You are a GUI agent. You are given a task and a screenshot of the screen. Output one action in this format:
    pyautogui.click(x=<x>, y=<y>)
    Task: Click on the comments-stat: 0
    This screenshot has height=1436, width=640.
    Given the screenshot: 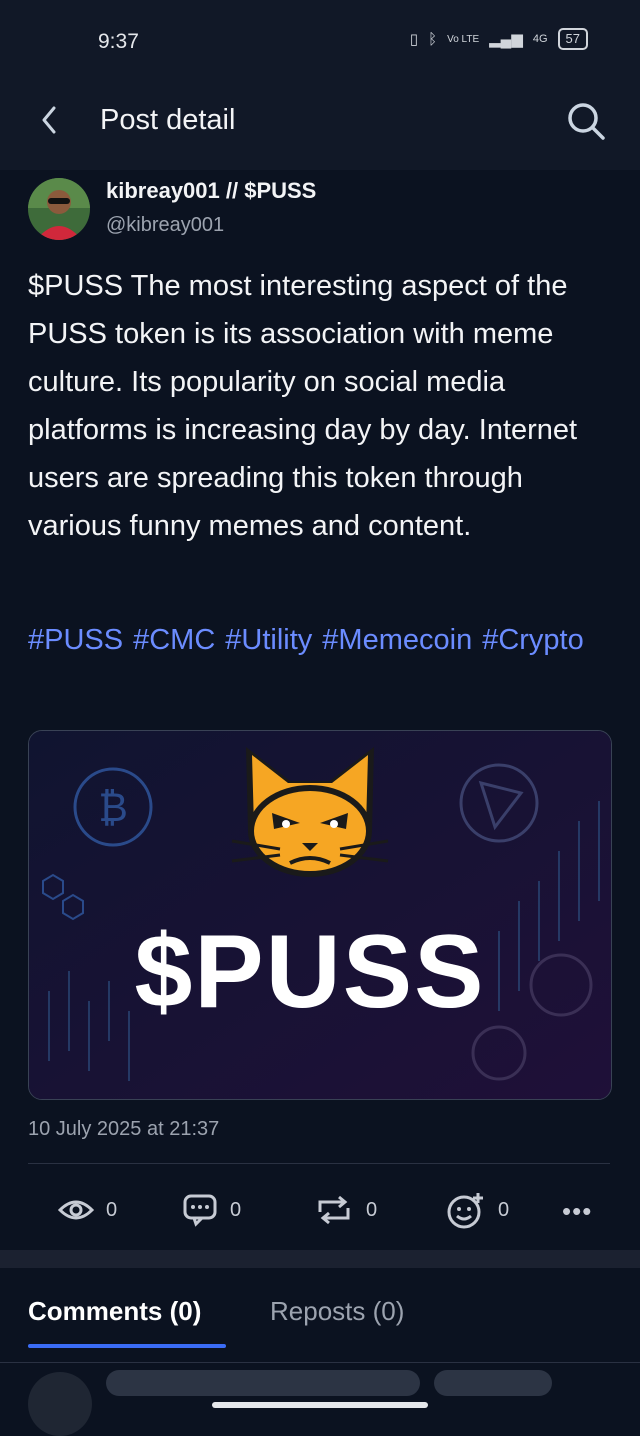 What is the action you would take?
    pyautogui.click(x=211, y=1210)
    